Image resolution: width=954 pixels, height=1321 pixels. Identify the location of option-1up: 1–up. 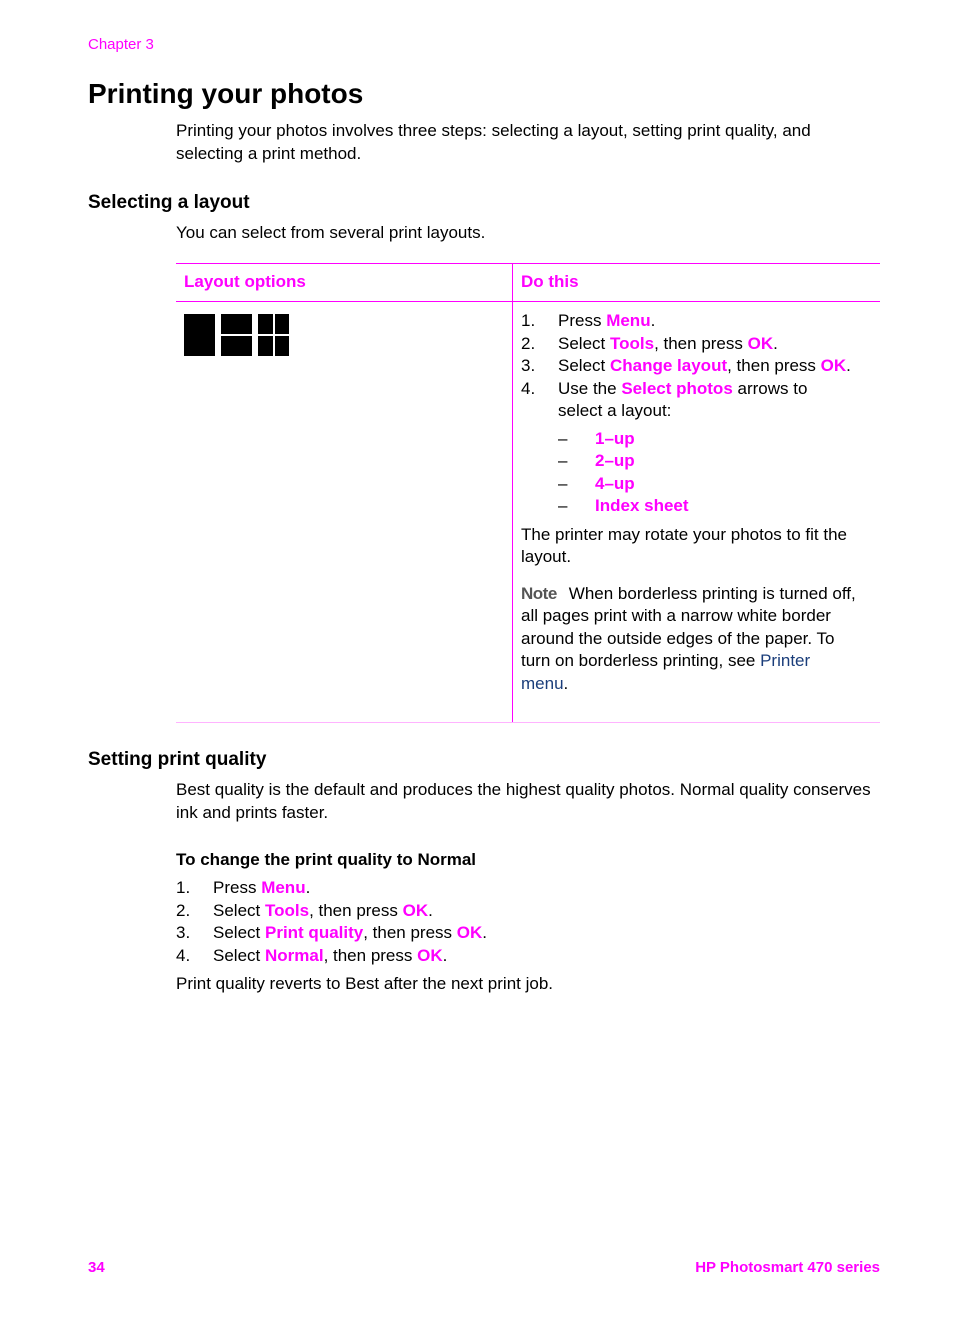
(615, 438).